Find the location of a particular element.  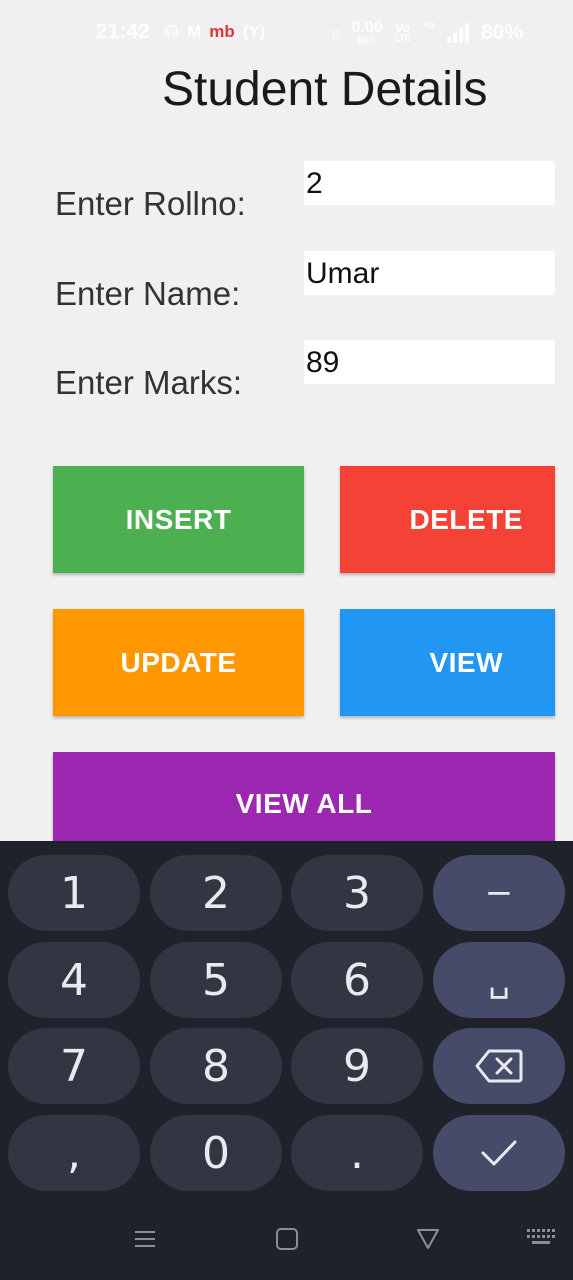

signal-bars-icon is located at coordinates (457, 33).